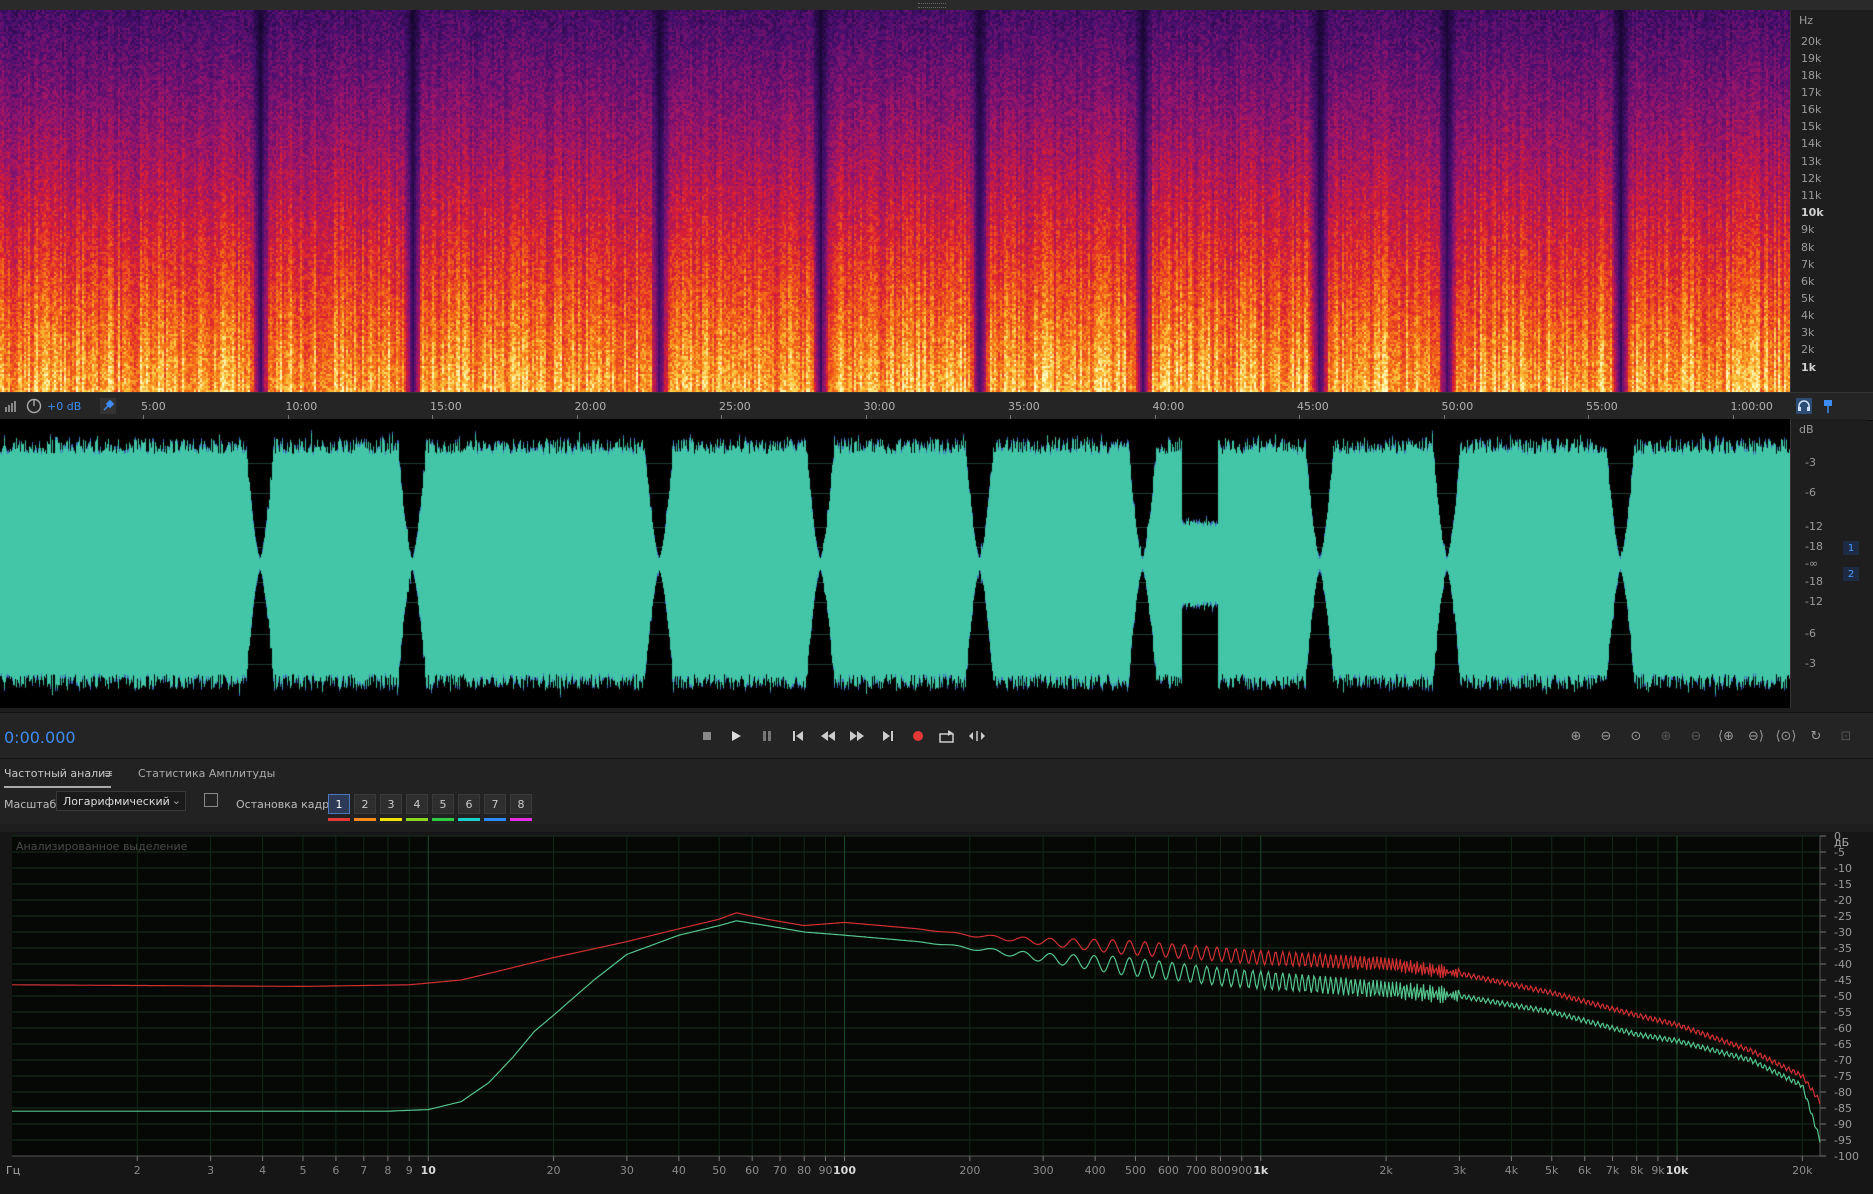 This screenshot has height=1194, width=1873. What do you see at coordinates (1806, 429) in the screenshot?
I see `db-unit-label: dB` at bounding box center [1806, 429].